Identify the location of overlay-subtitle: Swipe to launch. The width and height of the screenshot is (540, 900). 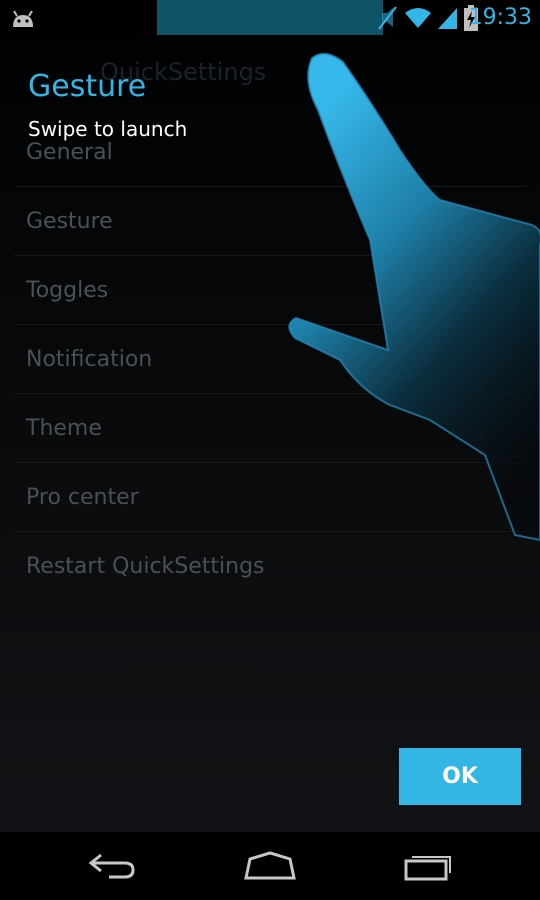
(108, 129).